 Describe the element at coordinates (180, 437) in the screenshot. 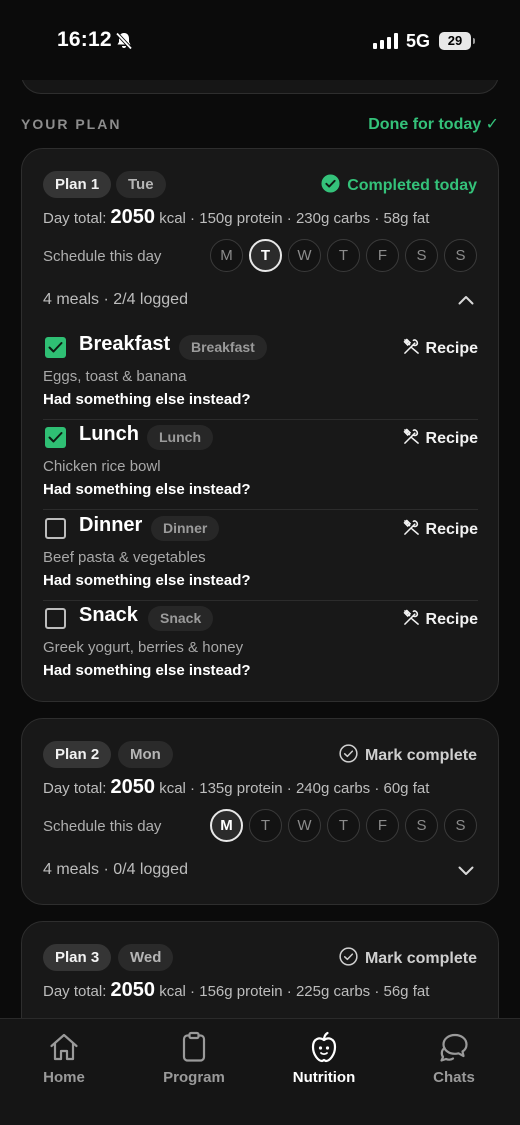

I see `meal-tag: Lunch` at that location.